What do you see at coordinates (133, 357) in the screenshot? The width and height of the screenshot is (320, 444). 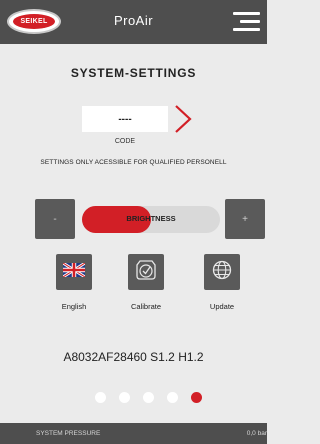 I see `device-serial: A8032AF28460 S1.2 H1.2` at bounding box center [133, 357].